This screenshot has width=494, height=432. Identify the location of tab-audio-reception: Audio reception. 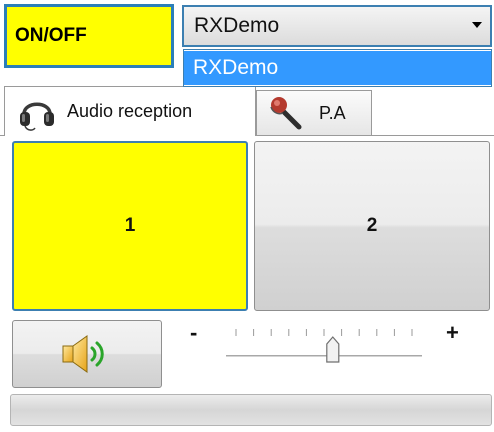
(130, 111).